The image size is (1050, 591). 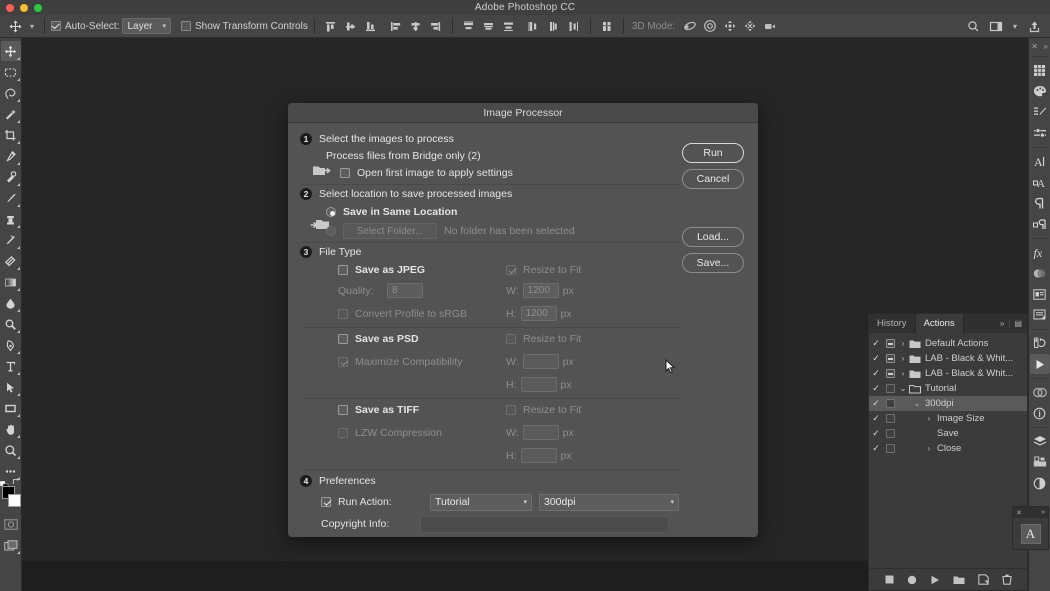 What do you see at coordinates (331, 231) in the screenshot?
I see `select-folder-radio` at bounding box center [331, 231].